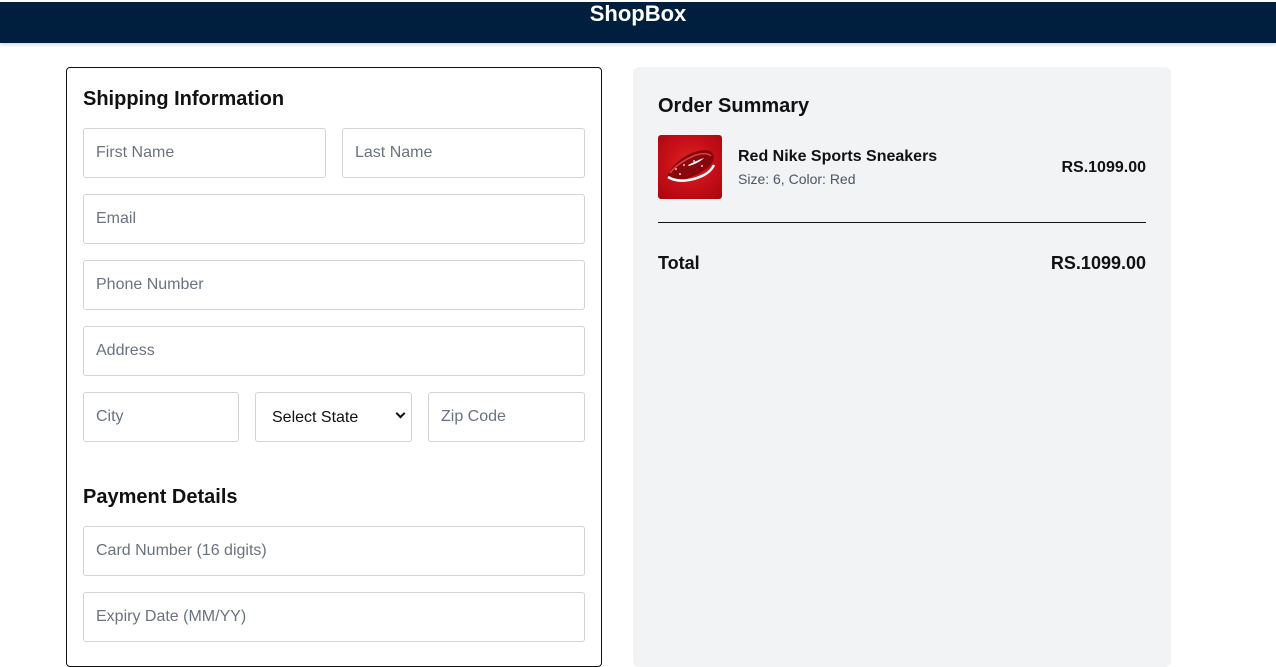 Image resolution: width=1276 pixels, height=667 pixels. I want to click on state-select-wrapper: Select State, so click(333, 417).